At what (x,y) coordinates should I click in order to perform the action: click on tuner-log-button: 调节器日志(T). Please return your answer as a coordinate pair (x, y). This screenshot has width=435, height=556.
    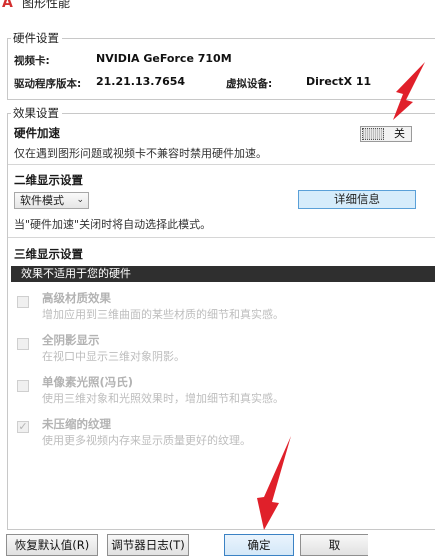
    Looking at the image, I should click on (148, 545).